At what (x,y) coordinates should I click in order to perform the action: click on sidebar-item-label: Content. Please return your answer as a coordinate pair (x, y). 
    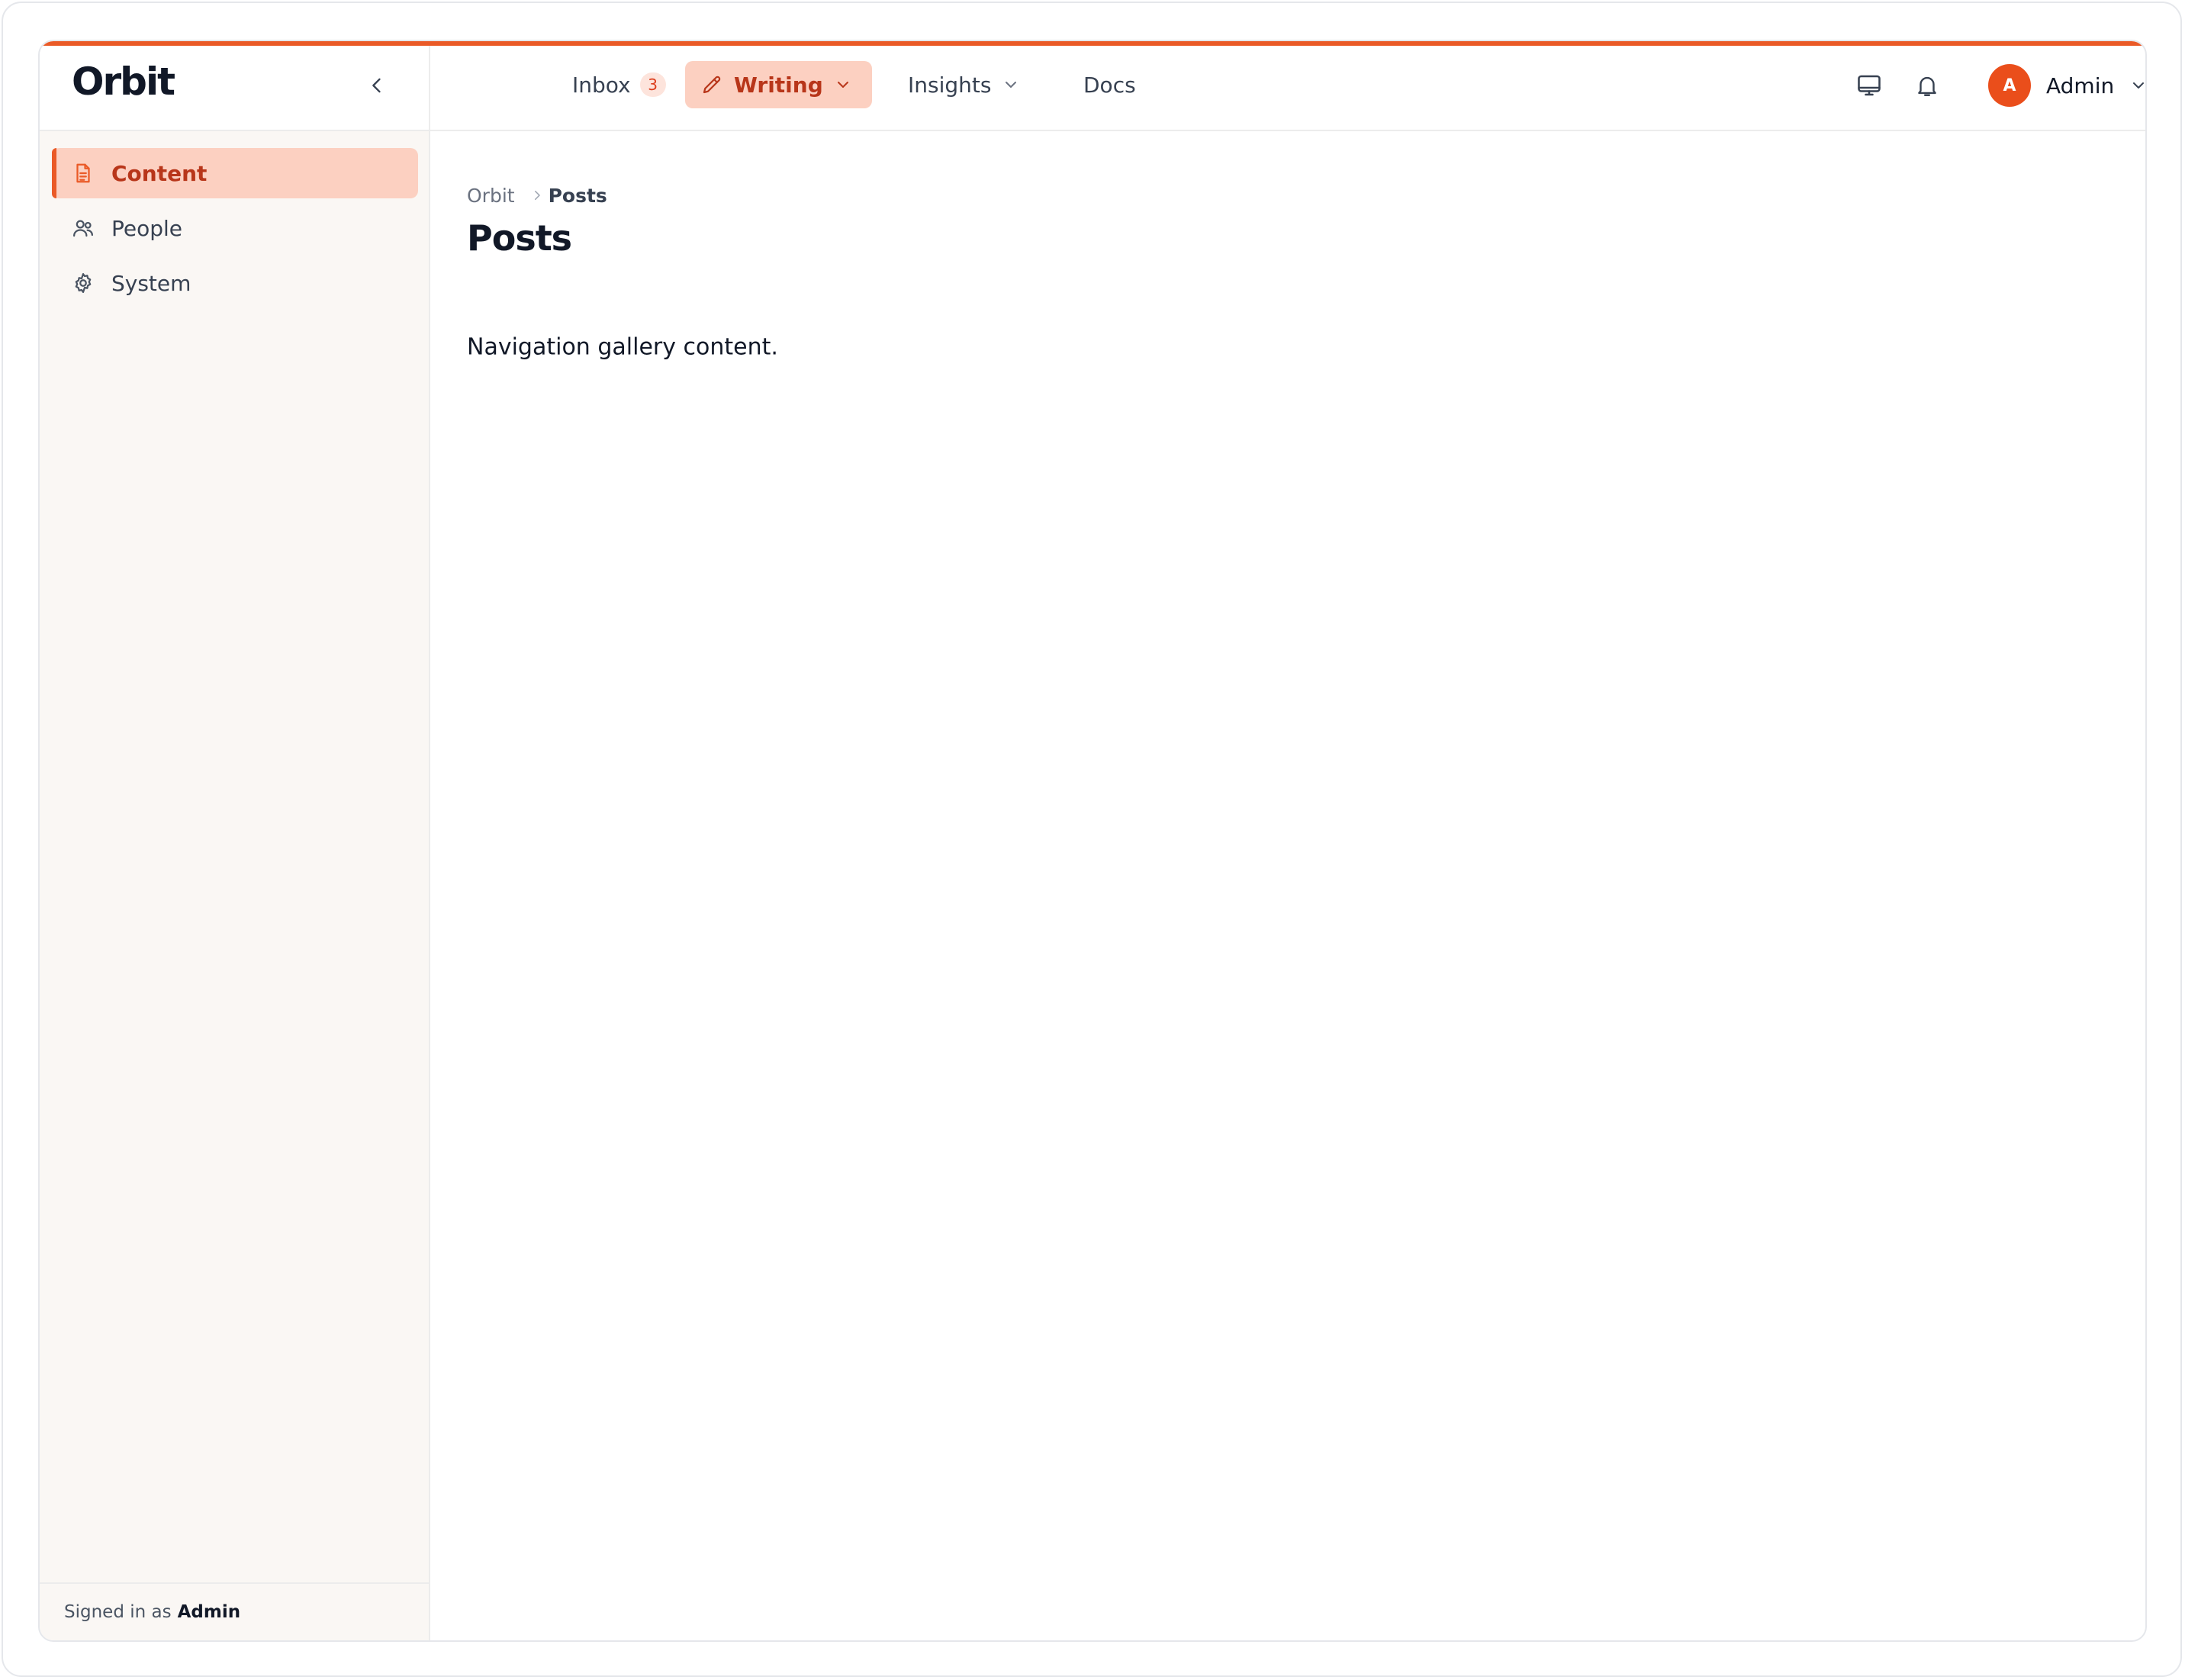
    Looking at the image, I should click on (159, 173).